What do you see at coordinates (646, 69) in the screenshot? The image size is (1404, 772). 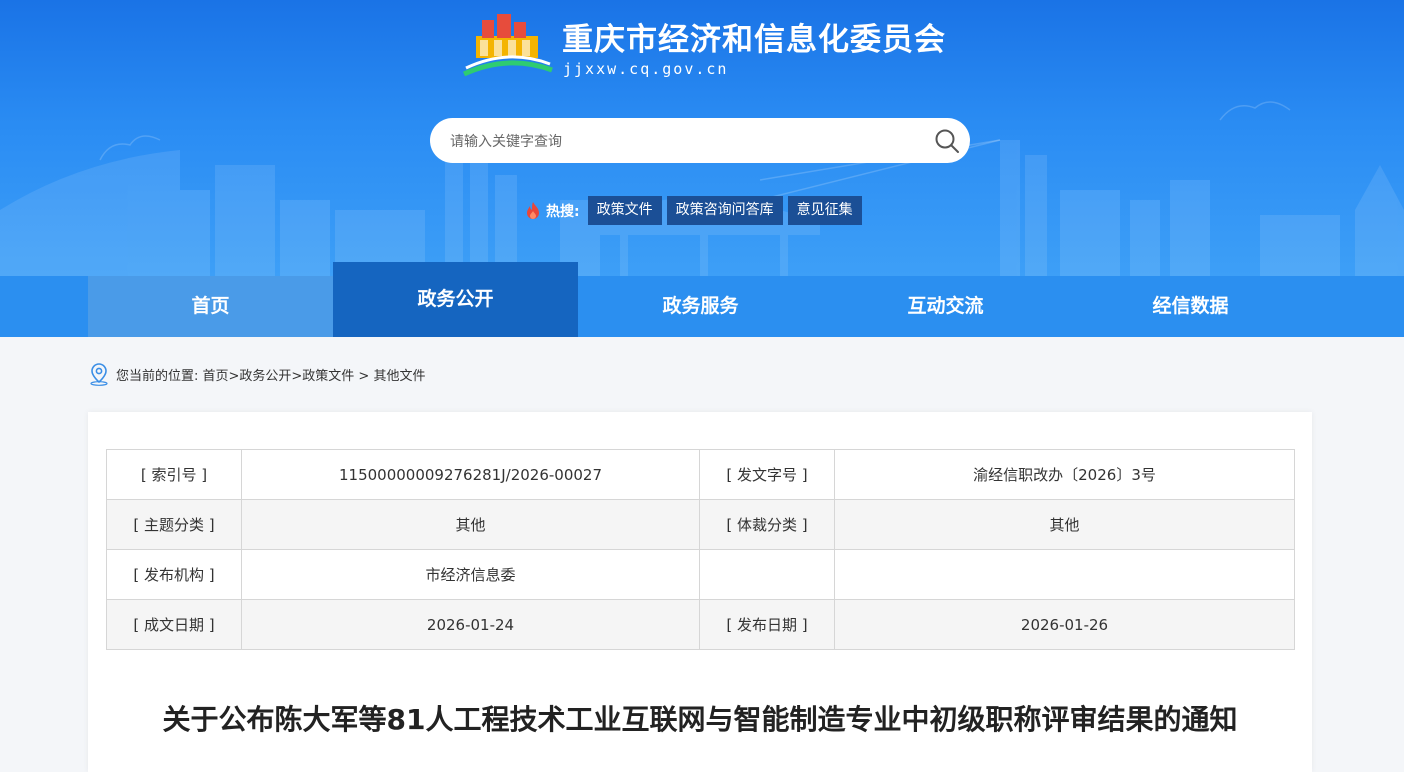 I see `site-domain: jjxxw.cq.gov.cn` at bounding box center [646, 69].